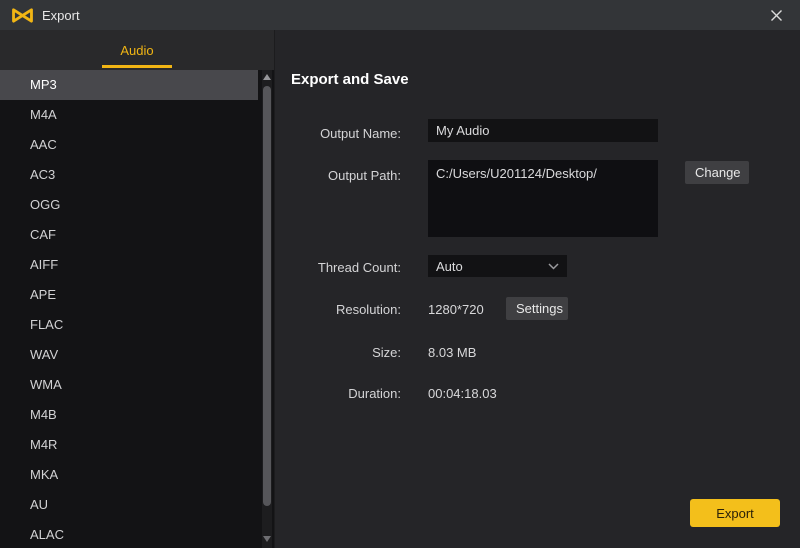 The height and width of the screenshot is (548, 800). I want to click on output-path-label: Output Path:, so click(364, 175).